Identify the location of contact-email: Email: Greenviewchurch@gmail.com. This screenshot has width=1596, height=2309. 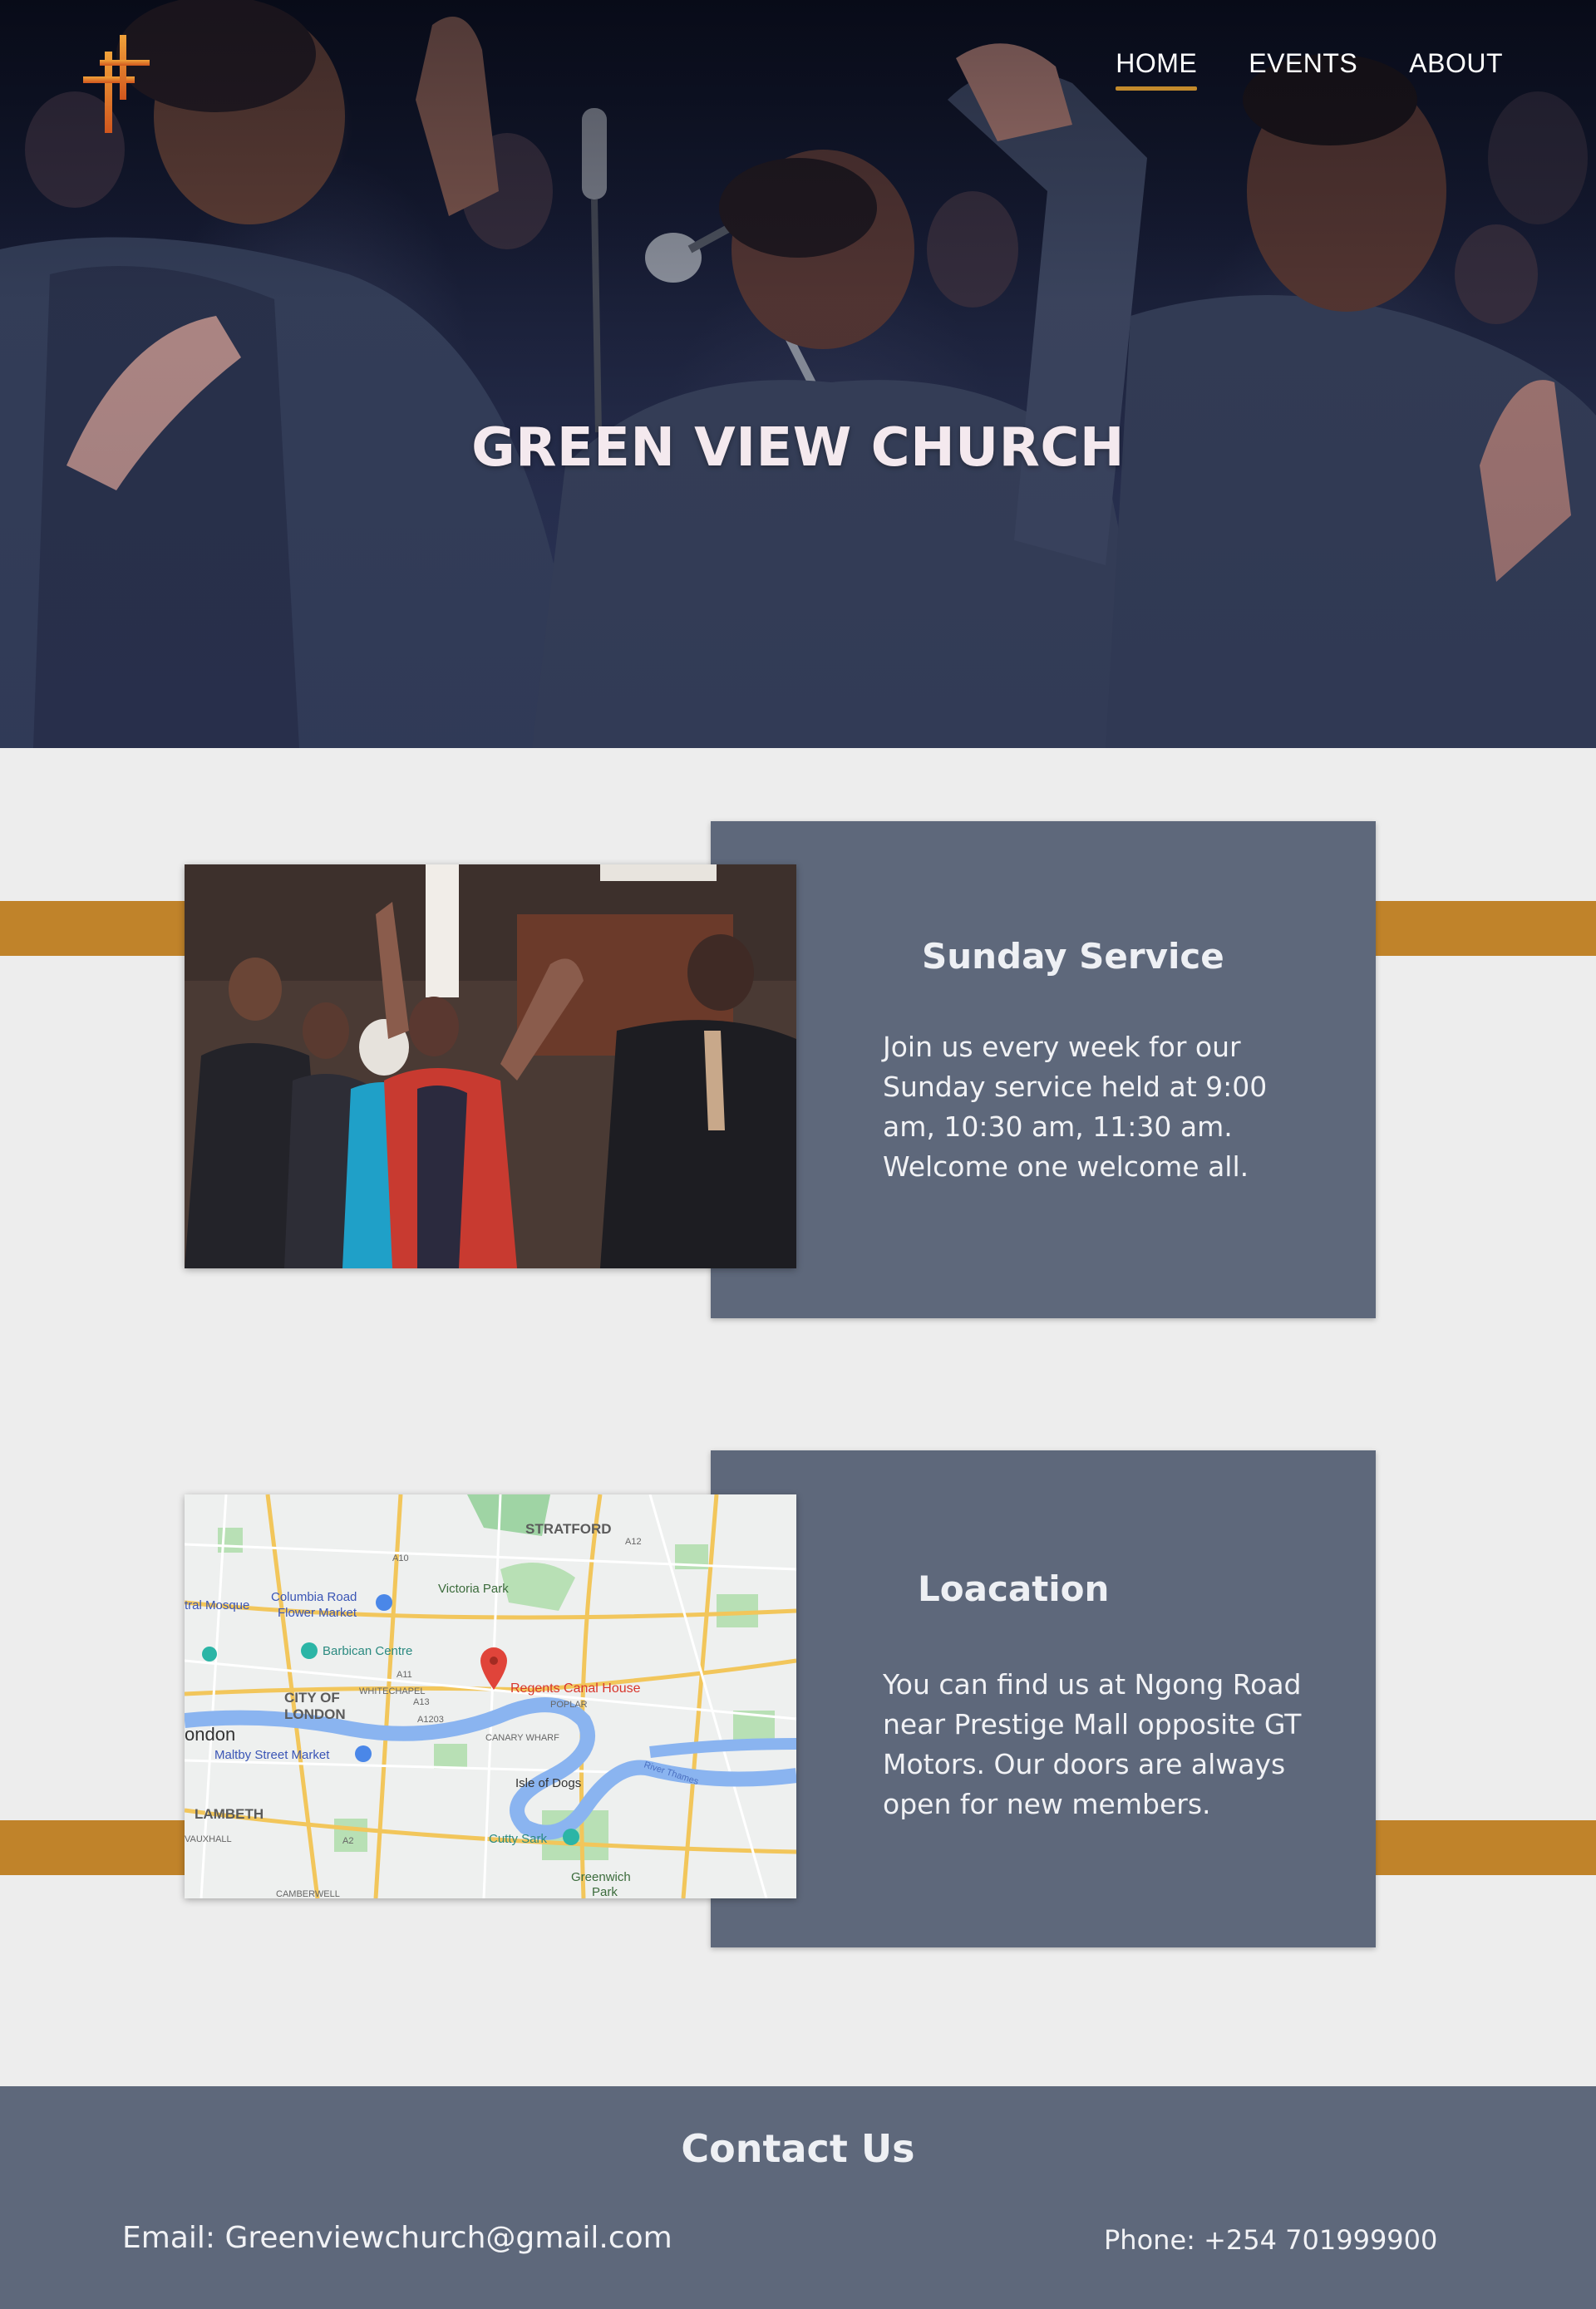
(397, 2238).